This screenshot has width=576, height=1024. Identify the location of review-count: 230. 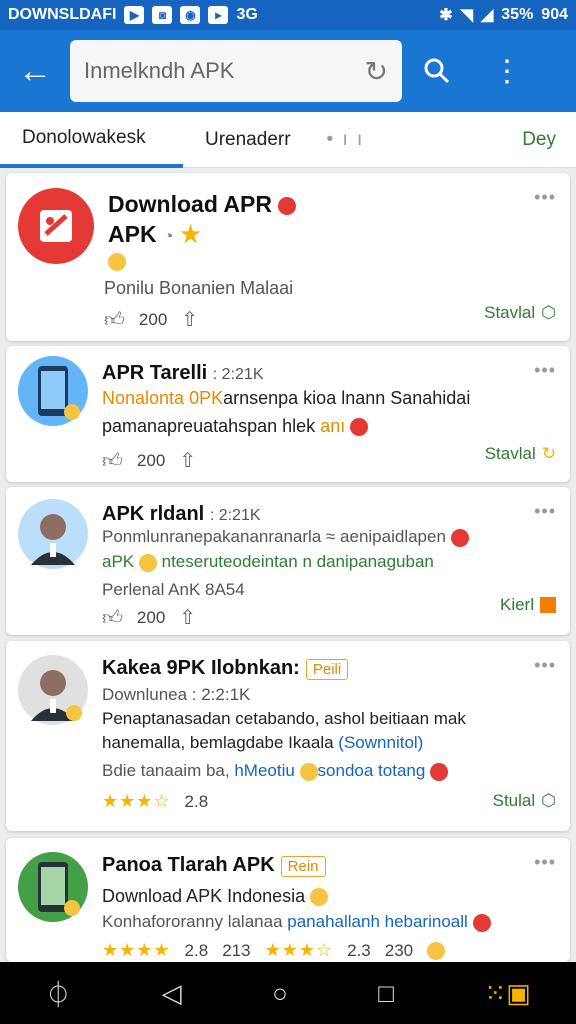
(399, 950).